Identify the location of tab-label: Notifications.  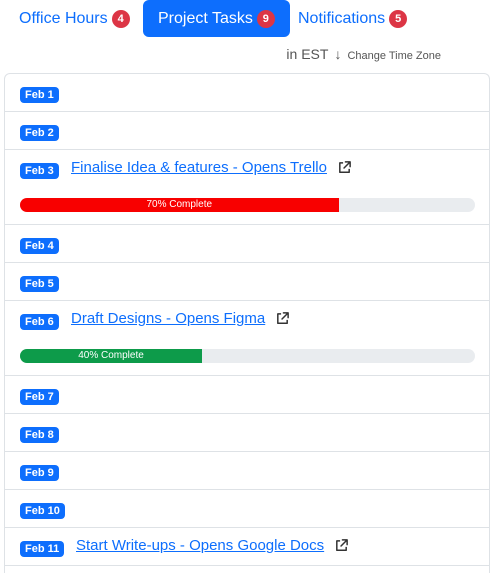
(342, 18).